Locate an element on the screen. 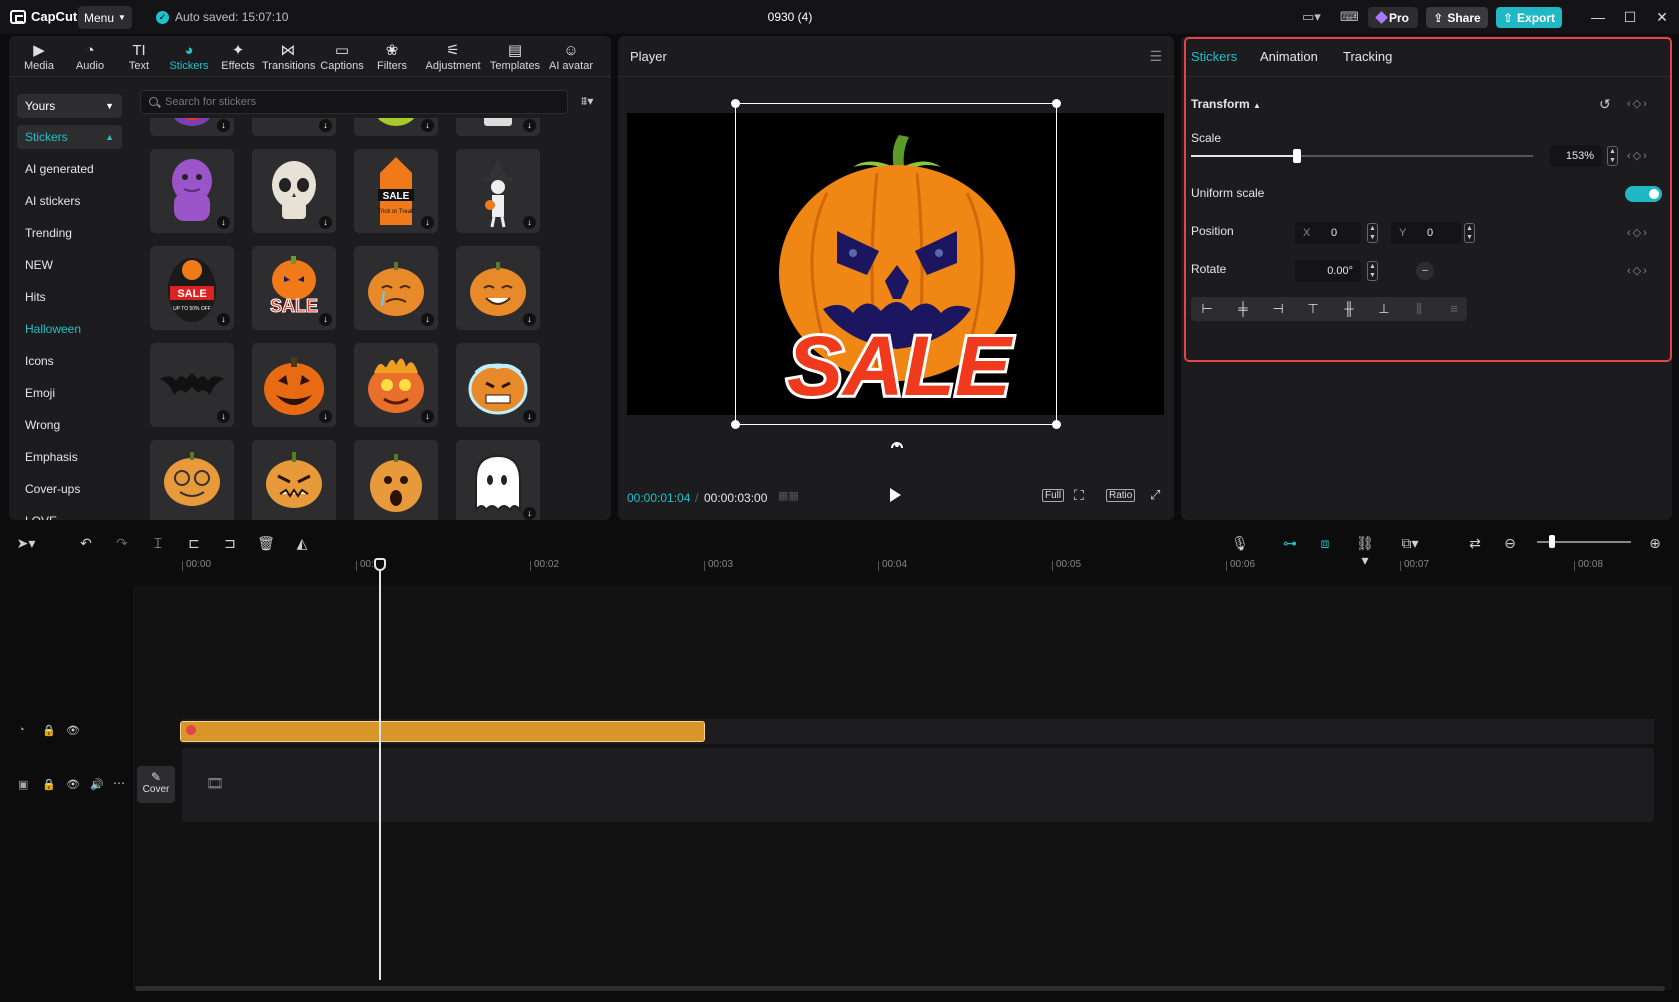 Image resolution: width=1679 pixels, height=1002 pixels. stickers-source-dropdown: Yours ▼ is located at coordinates (69, 106).